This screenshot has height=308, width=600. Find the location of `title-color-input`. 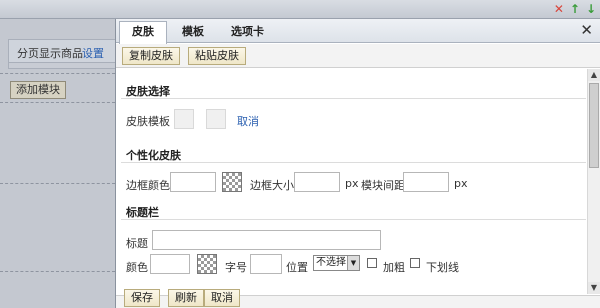

title-color-input is located at coordinates (170, 264).